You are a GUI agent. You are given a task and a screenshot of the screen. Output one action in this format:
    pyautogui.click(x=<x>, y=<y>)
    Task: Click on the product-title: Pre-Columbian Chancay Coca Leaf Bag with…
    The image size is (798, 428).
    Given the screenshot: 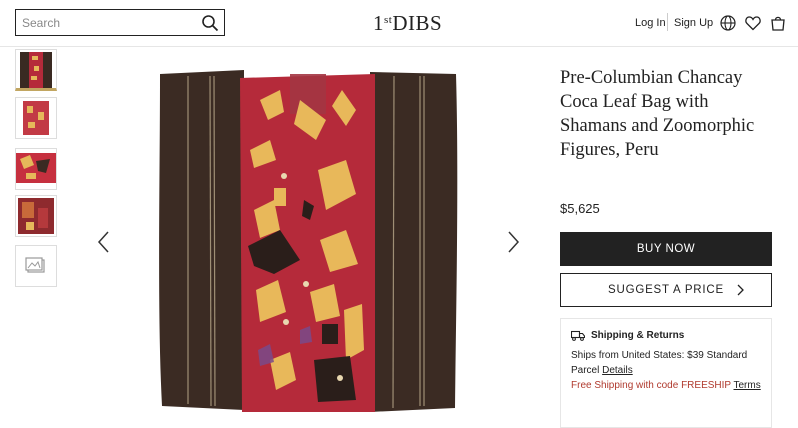 What is the action you would take?
    pyautogui.click(x=657, y=114)
    